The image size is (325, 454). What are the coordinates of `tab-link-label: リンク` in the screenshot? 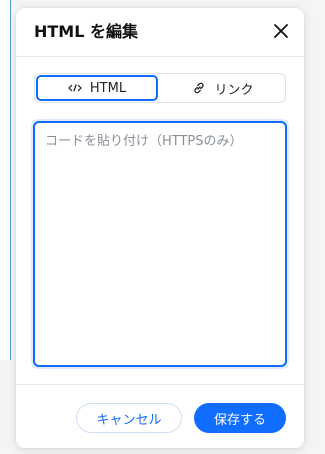 It's located at (234, 90).